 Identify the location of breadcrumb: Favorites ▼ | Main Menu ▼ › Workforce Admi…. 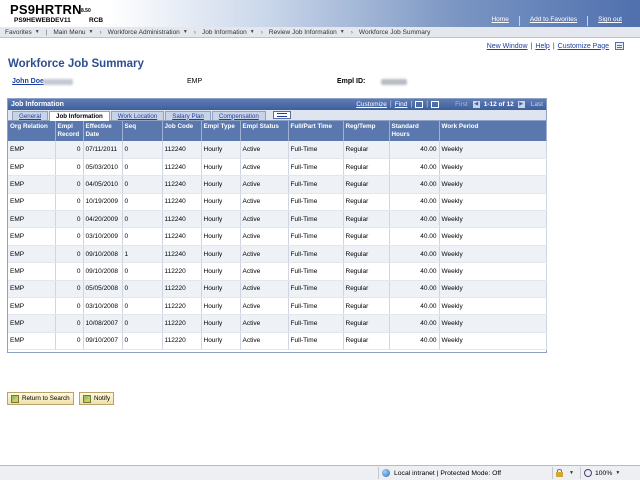
(320, 32).